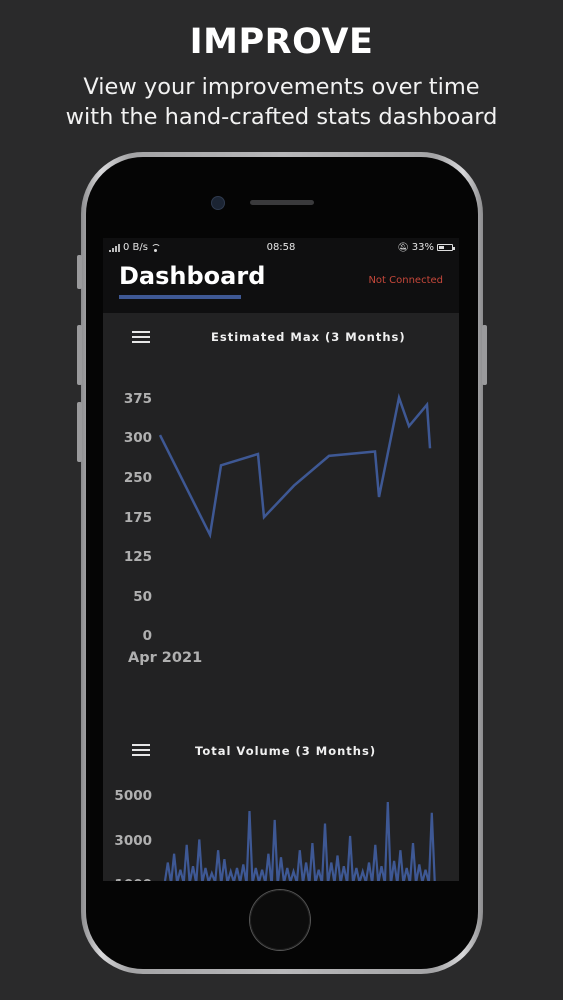 Image resolution: width=563 pixels, height=1000 pixels. I want to click on estimated-max-title: Estimated Max (3 Months), so click(308, 337).